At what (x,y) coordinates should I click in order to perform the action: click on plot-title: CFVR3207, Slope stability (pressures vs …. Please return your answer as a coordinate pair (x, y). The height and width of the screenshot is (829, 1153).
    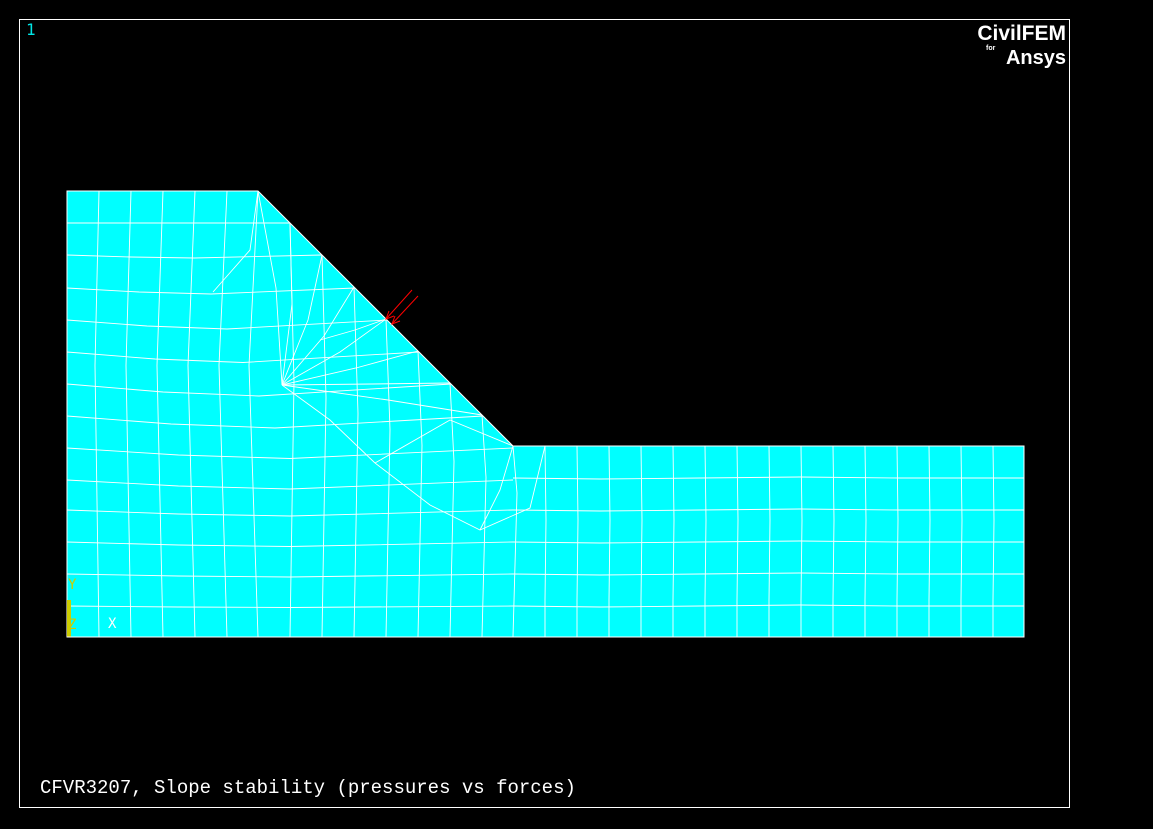
    Looking at the image, I should click on (308, 788).